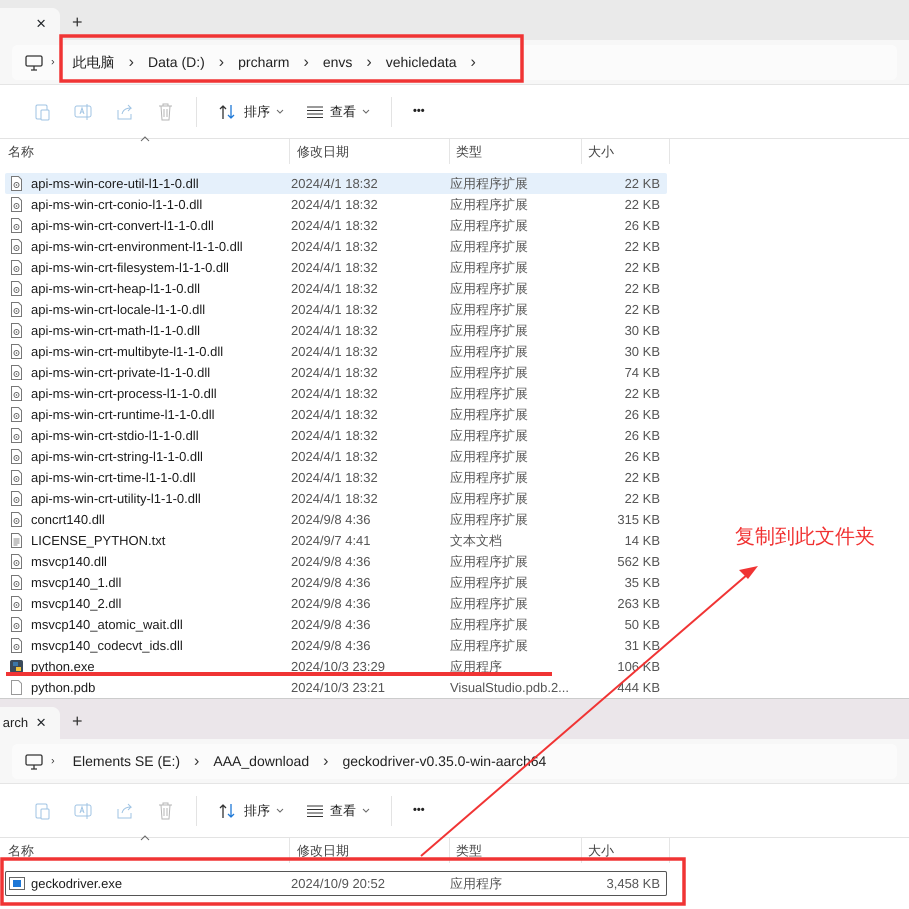 Image resolution: width=909 pixels, height=909 pixels. What do you see at coordinates (421, 62) in the screenshot?
I see `breadcrumb-item: vehicledata` at bounding box center [421, 62].